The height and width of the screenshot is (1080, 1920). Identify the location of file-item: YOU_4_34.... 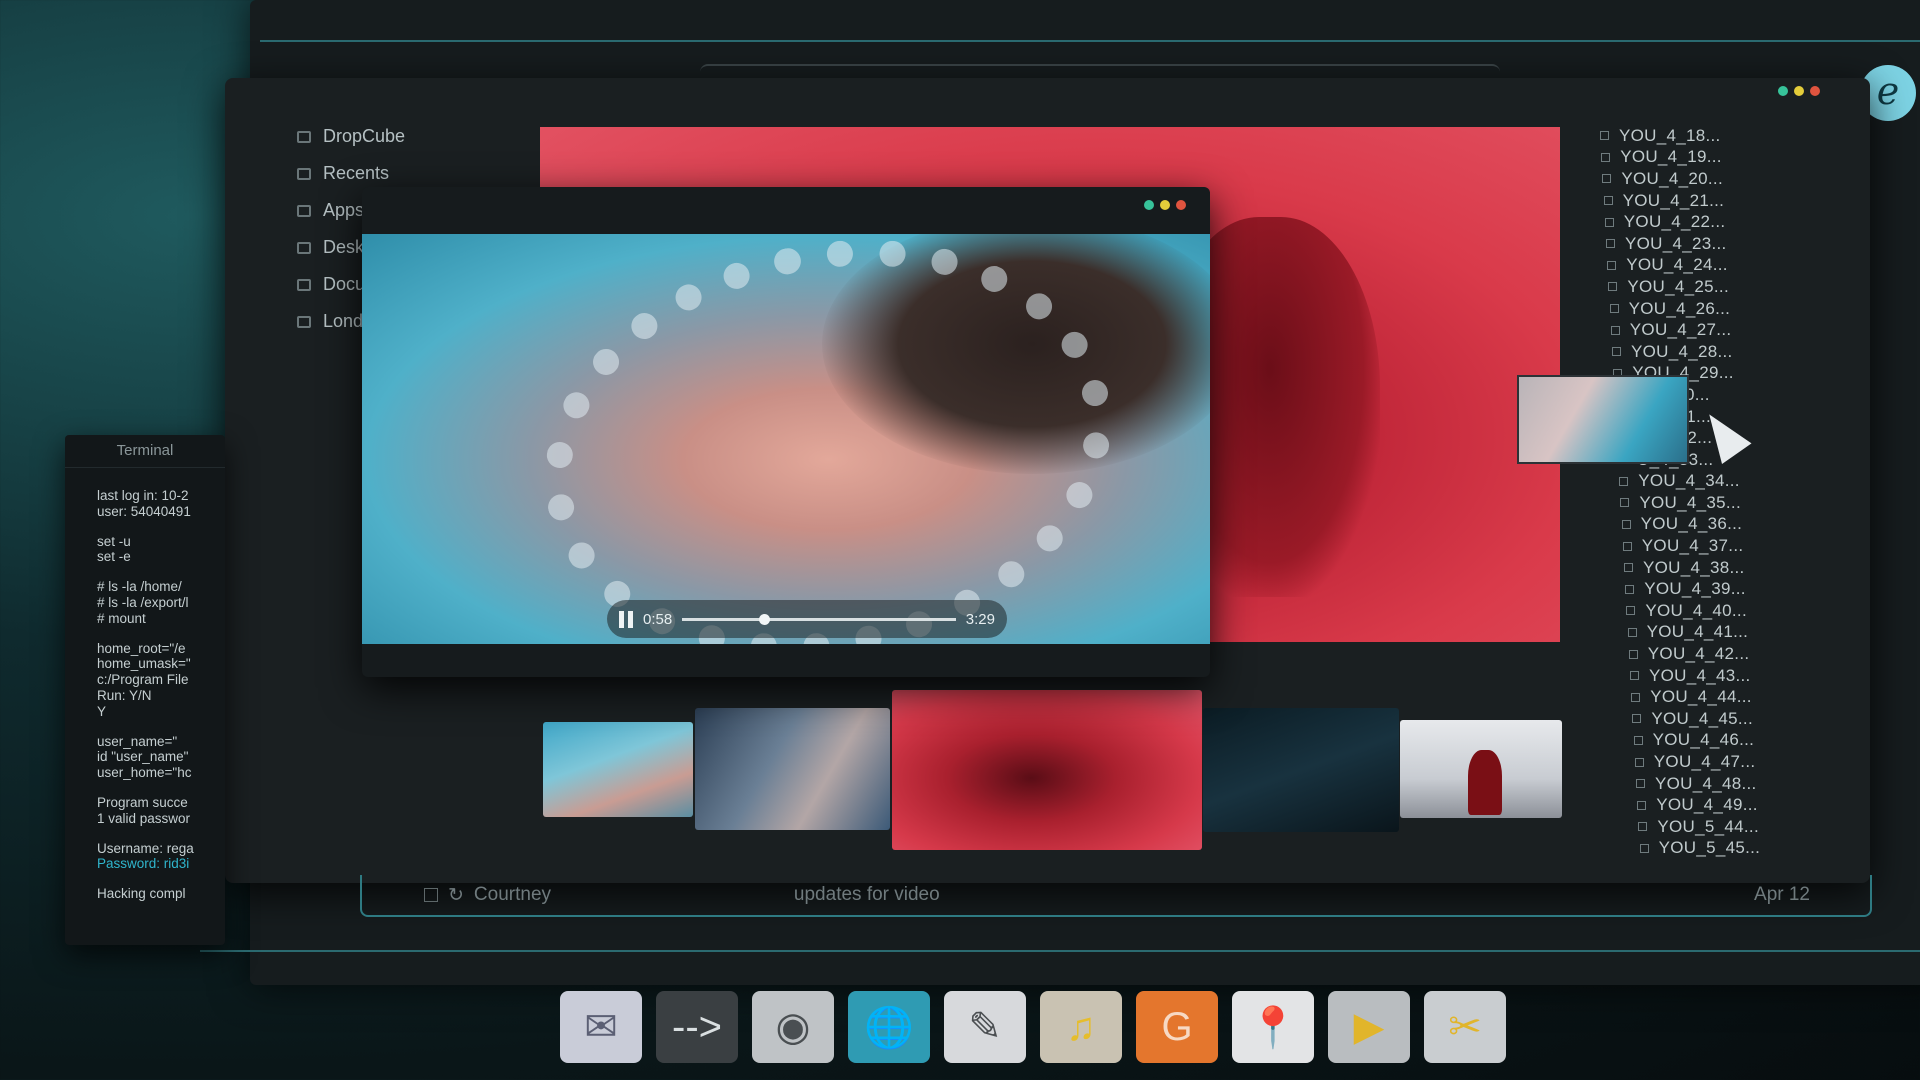
(1700, 482).